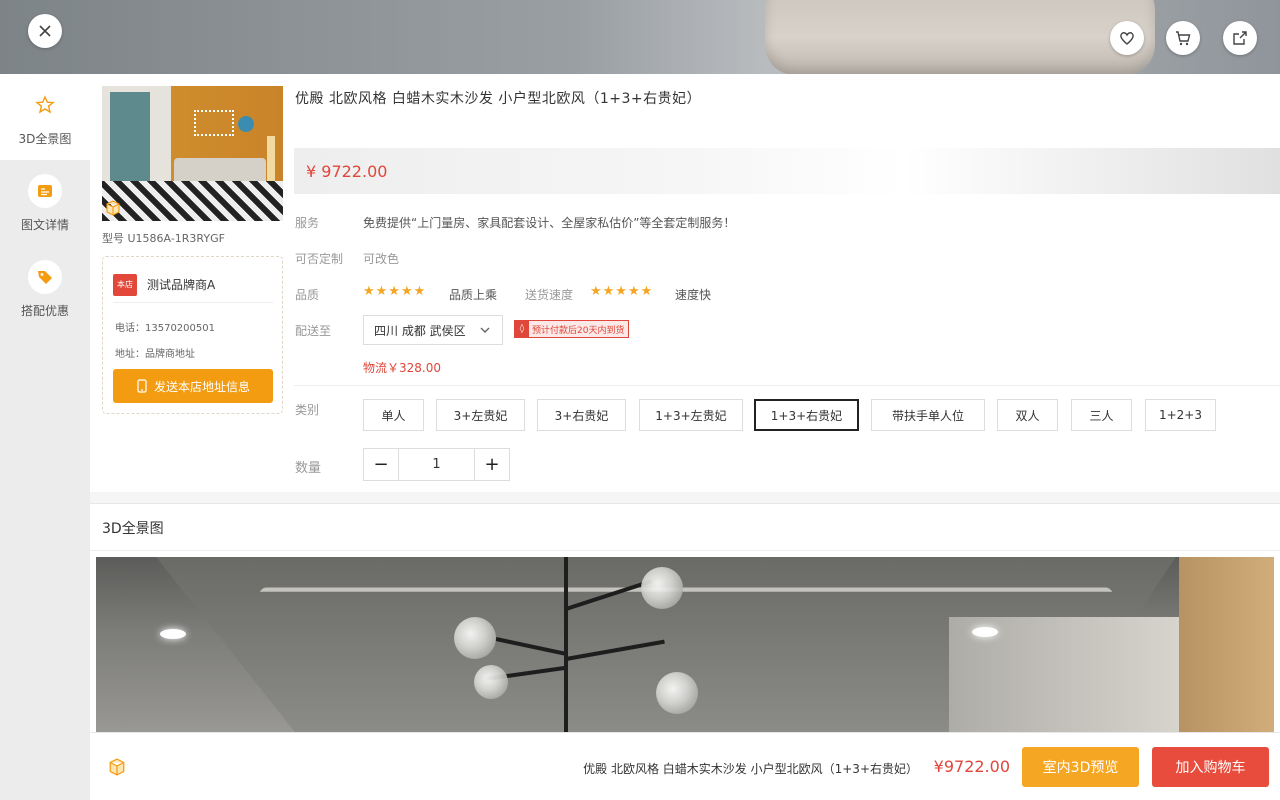 This screenshot has width=1280, height=800. Describe the element at coordinates (622, 291) in the screenshot. I see `speed-stars: ★★★★★` at that location.